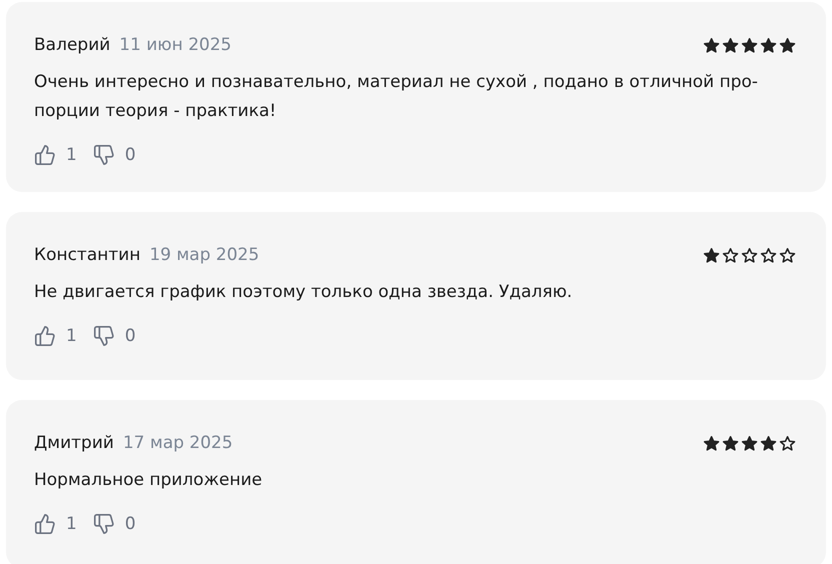 Image resolution: width=832 pixels, height=564 pixels. I want to click on review-date: 17 мар 2025, so click(177, 443).